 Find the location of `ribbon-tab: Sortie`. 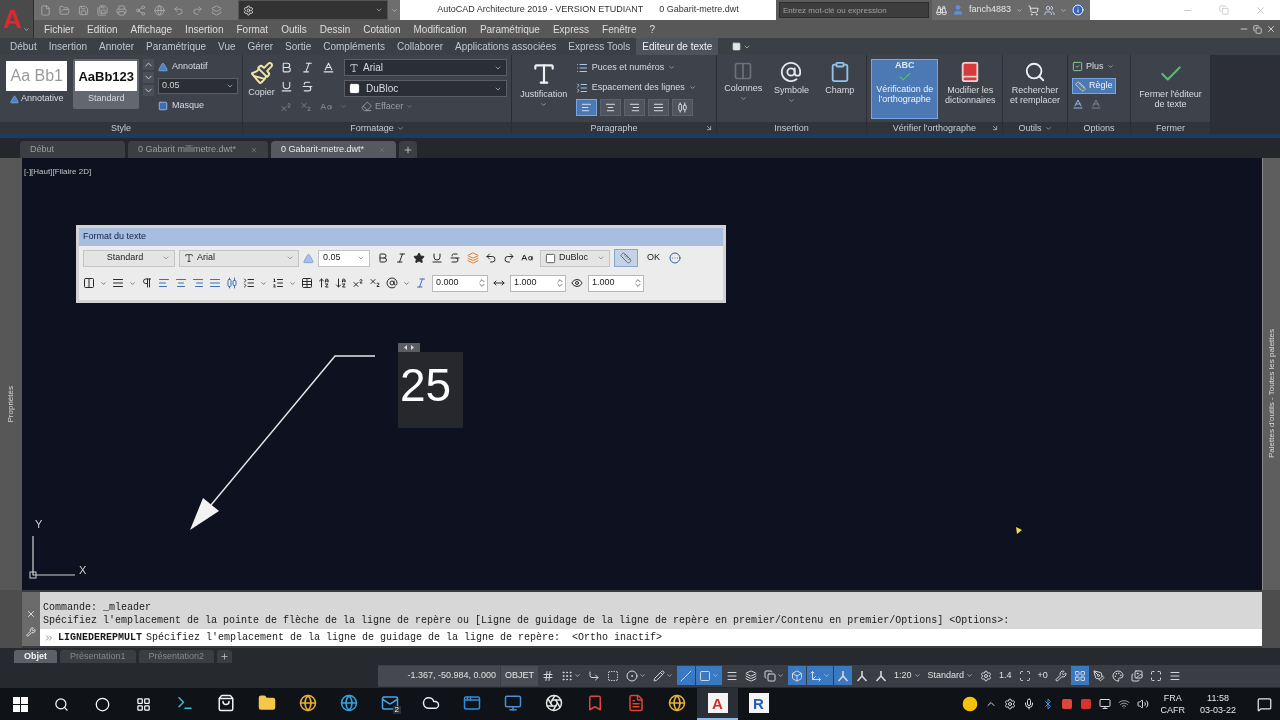

ribbon-tab: Sortie is located at coordinates (298, 46).